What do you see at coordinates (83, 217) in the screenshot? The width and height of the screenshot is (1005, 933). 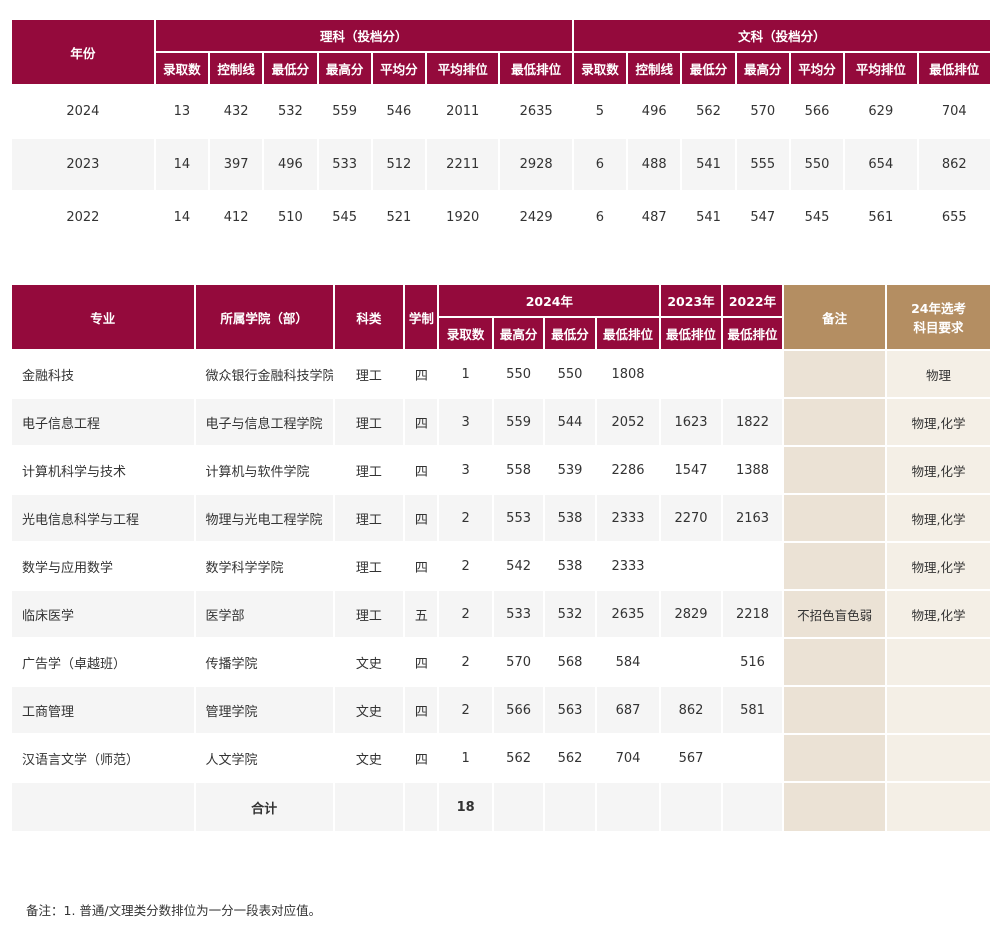 I see `year-cell: 2022` at bounding box center [83, 217].